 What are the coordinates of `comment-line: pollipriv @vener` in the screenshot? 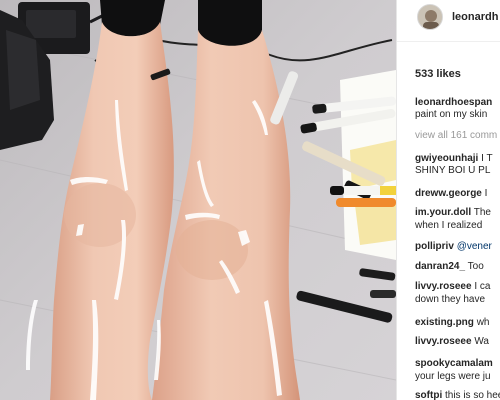 It's located at (453, 247).